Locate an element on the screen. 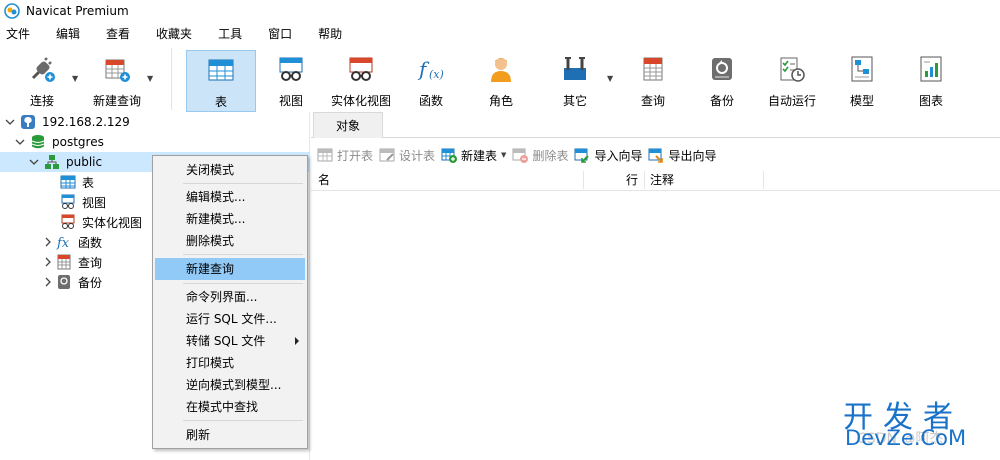 This screenshot has height=460, width=1000. view-button: 视图 is located at coordinates (291, 81).